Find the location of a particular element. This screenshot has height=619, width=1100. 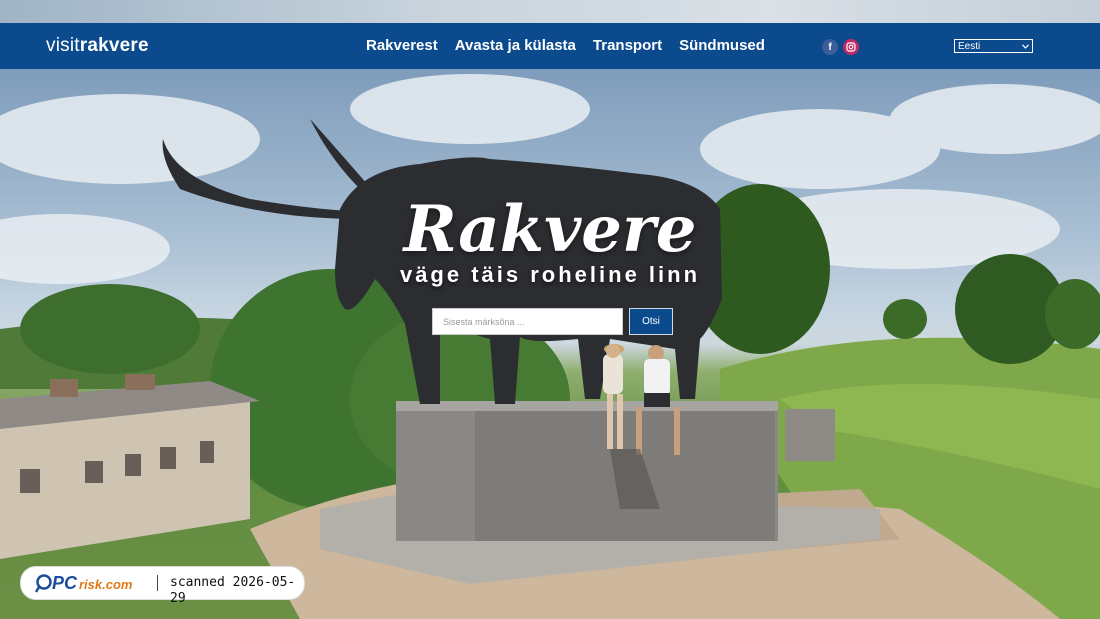

instagram-icon is located at coordinates (851, 47).